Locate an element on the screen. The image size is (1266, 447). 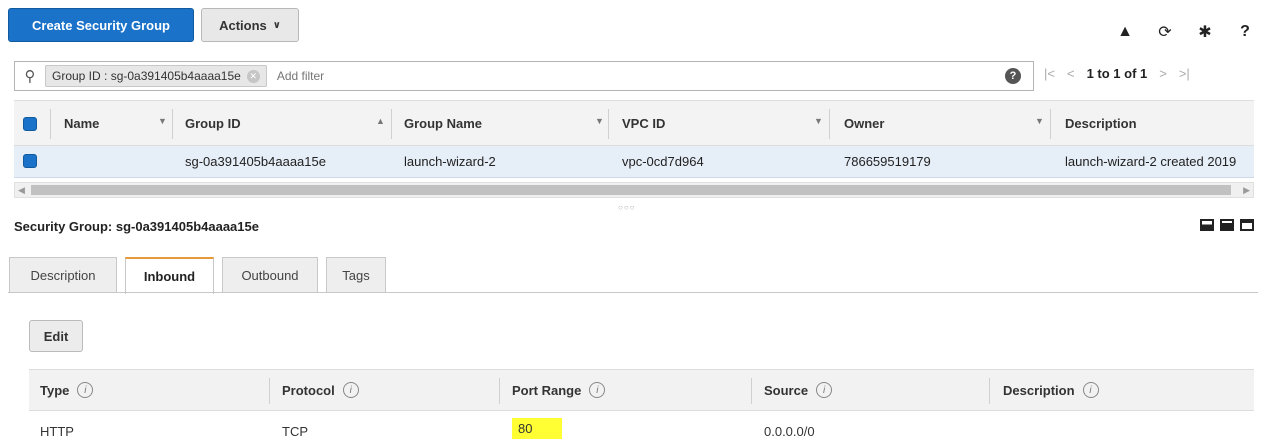
resize-grip-icon: ○○○ is located at coordinates (627, 207).